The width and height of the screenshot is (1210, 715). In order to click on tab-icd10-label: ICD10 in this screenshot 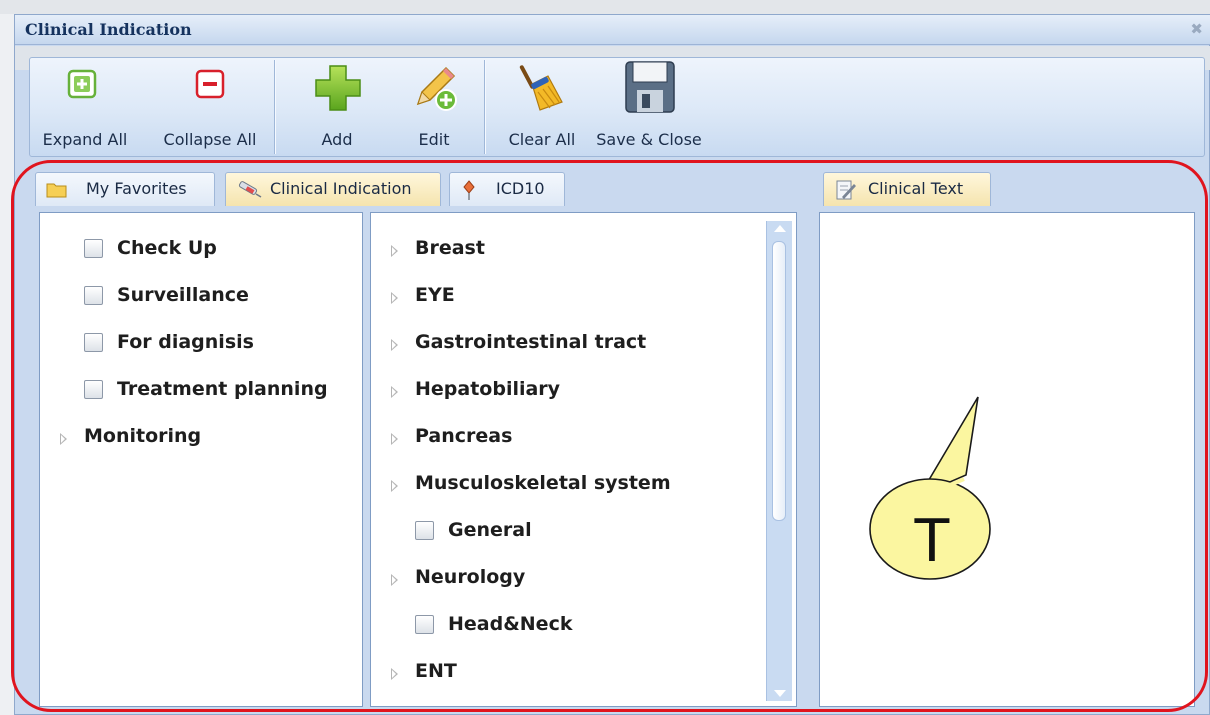, I will do `click(520, 188)`.